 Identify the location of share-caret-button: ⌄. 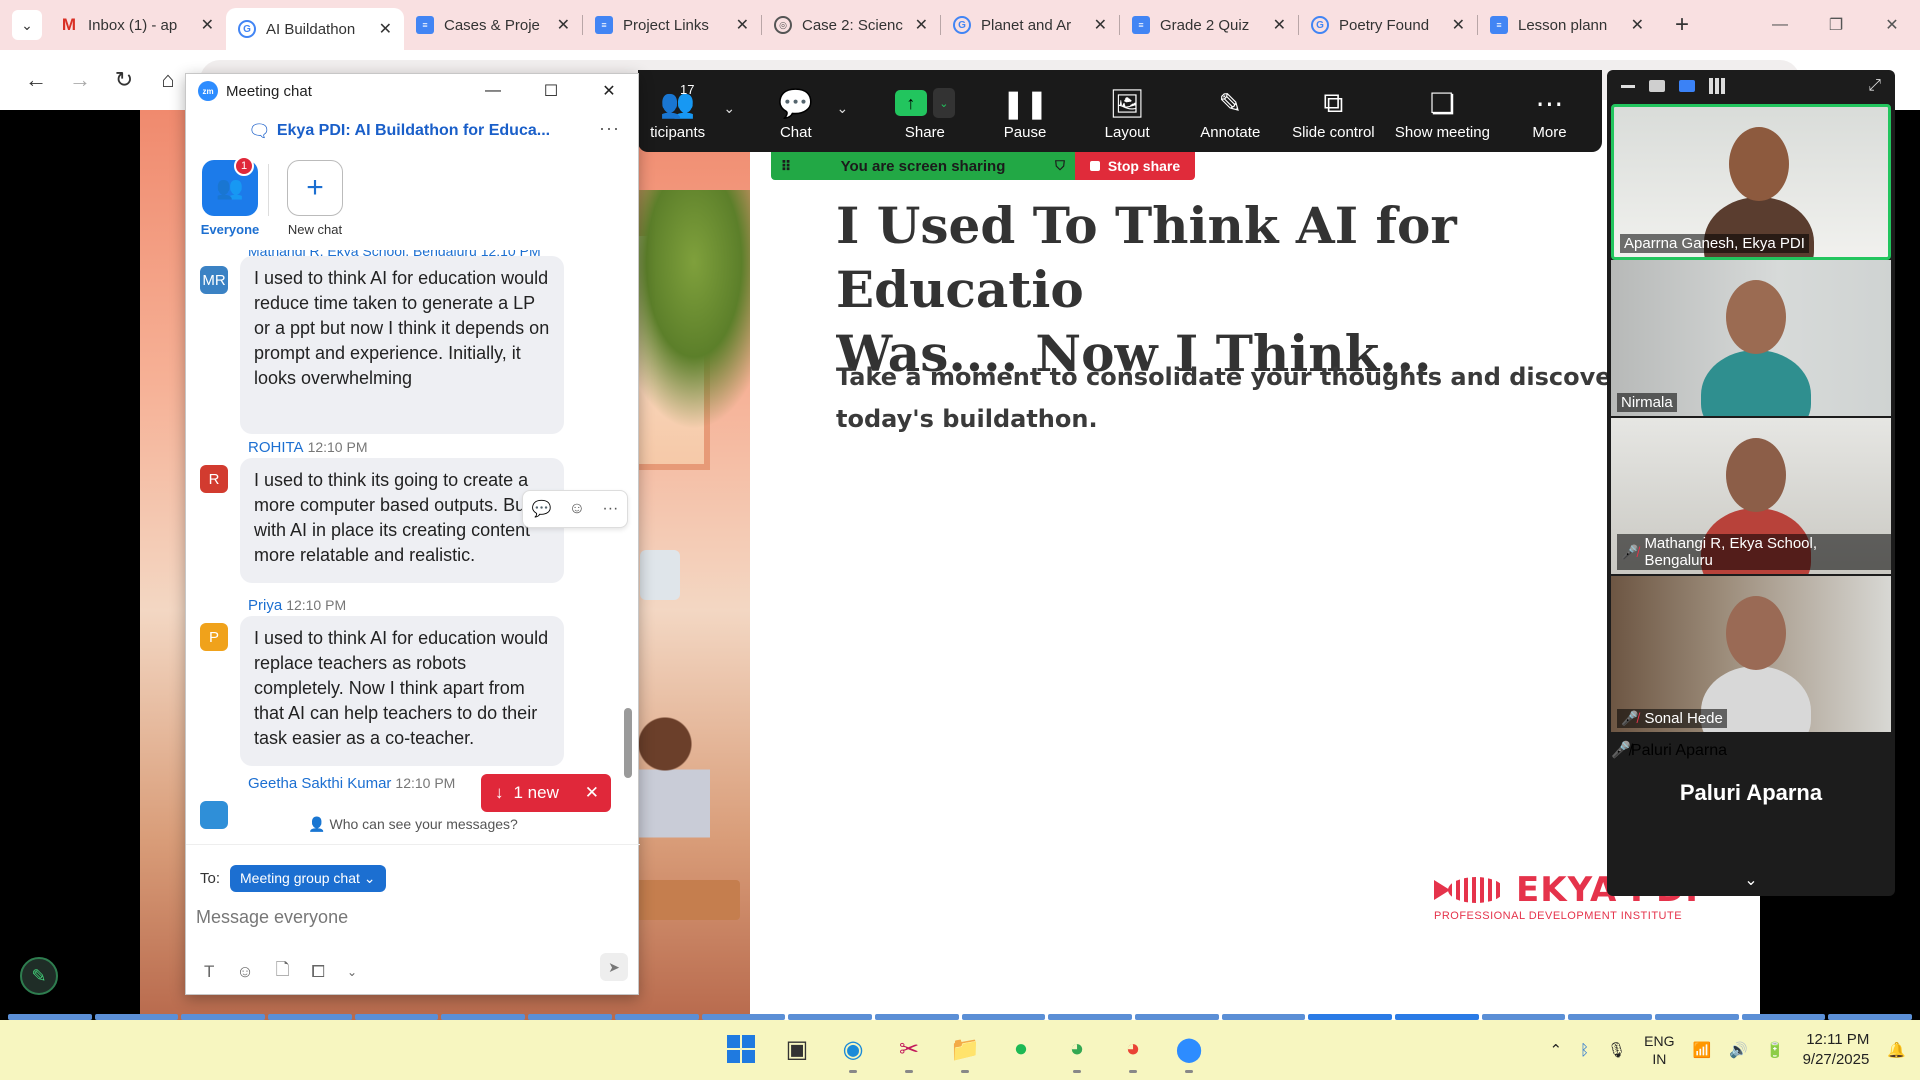
(943, 103).